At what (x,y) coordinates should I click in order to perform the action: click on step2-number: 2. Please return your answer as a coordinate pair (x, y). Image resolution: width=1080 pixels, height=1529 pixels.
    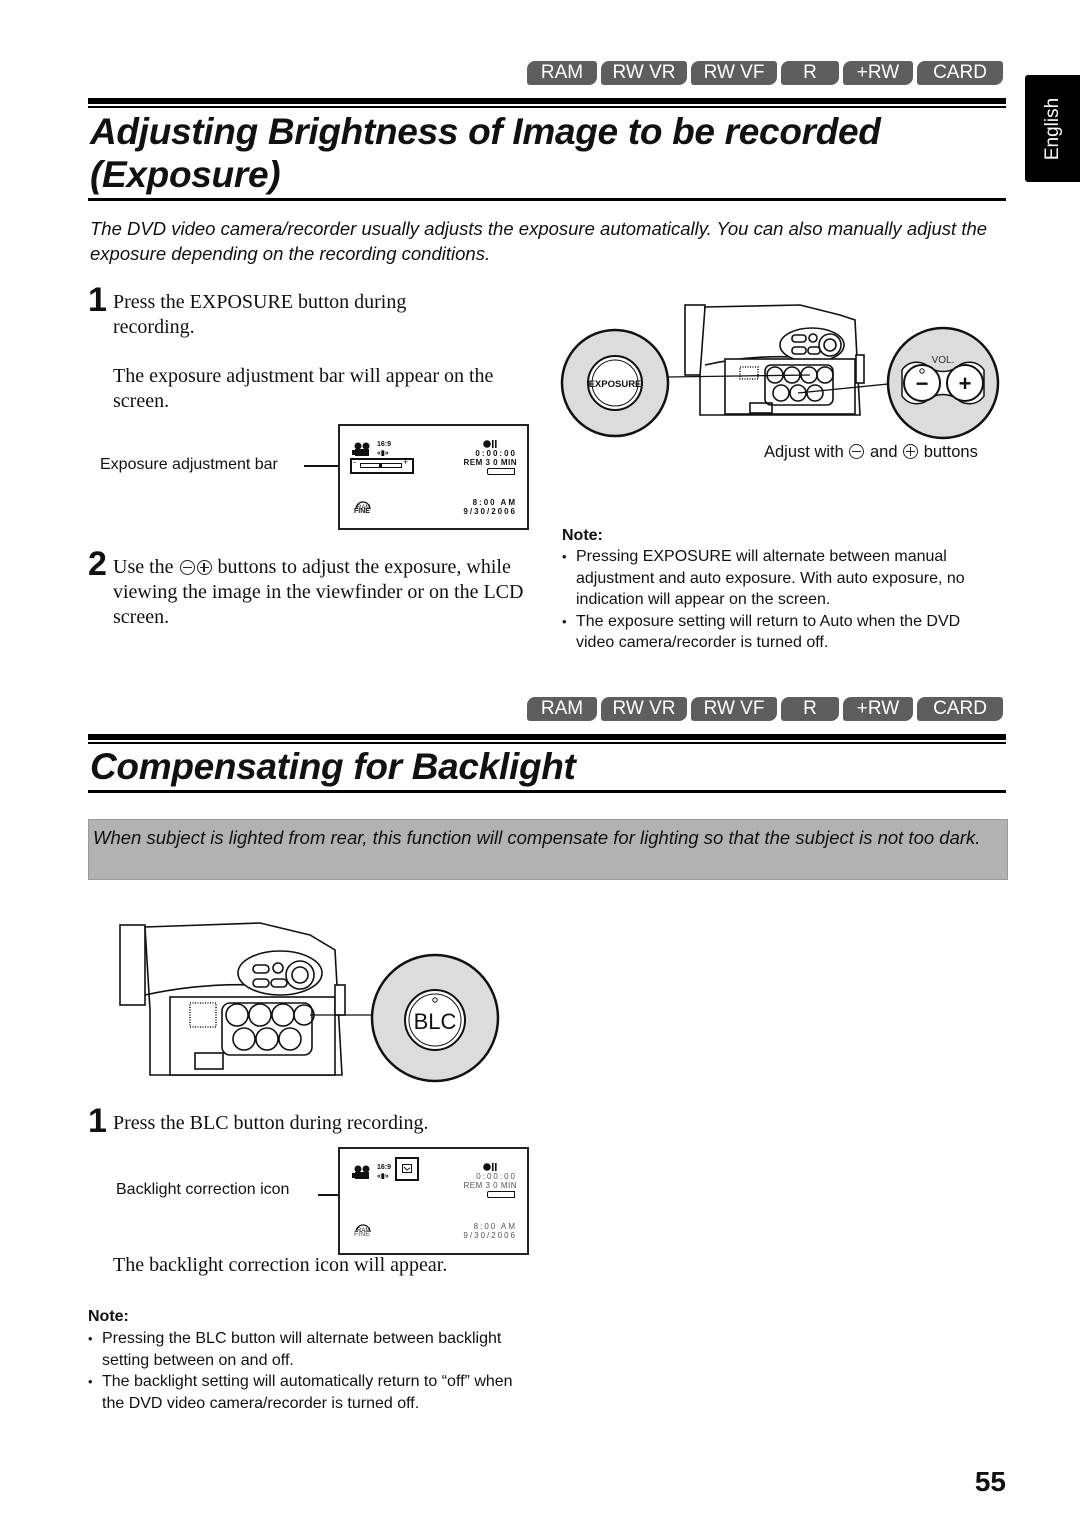
    Looking at the image, I should click on (97, 564).